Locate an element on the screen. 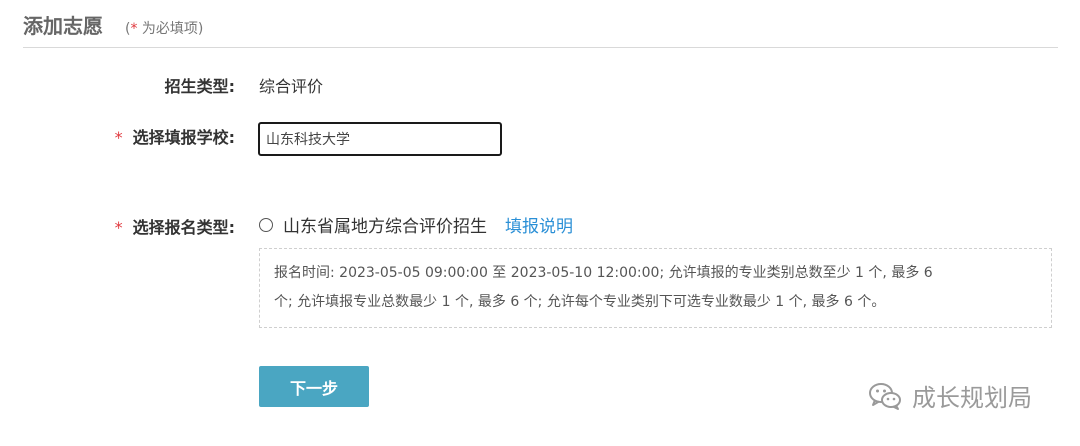 The width and height of the screenshot is (1080, 446). radio-button is located at coordinates (266, 224).